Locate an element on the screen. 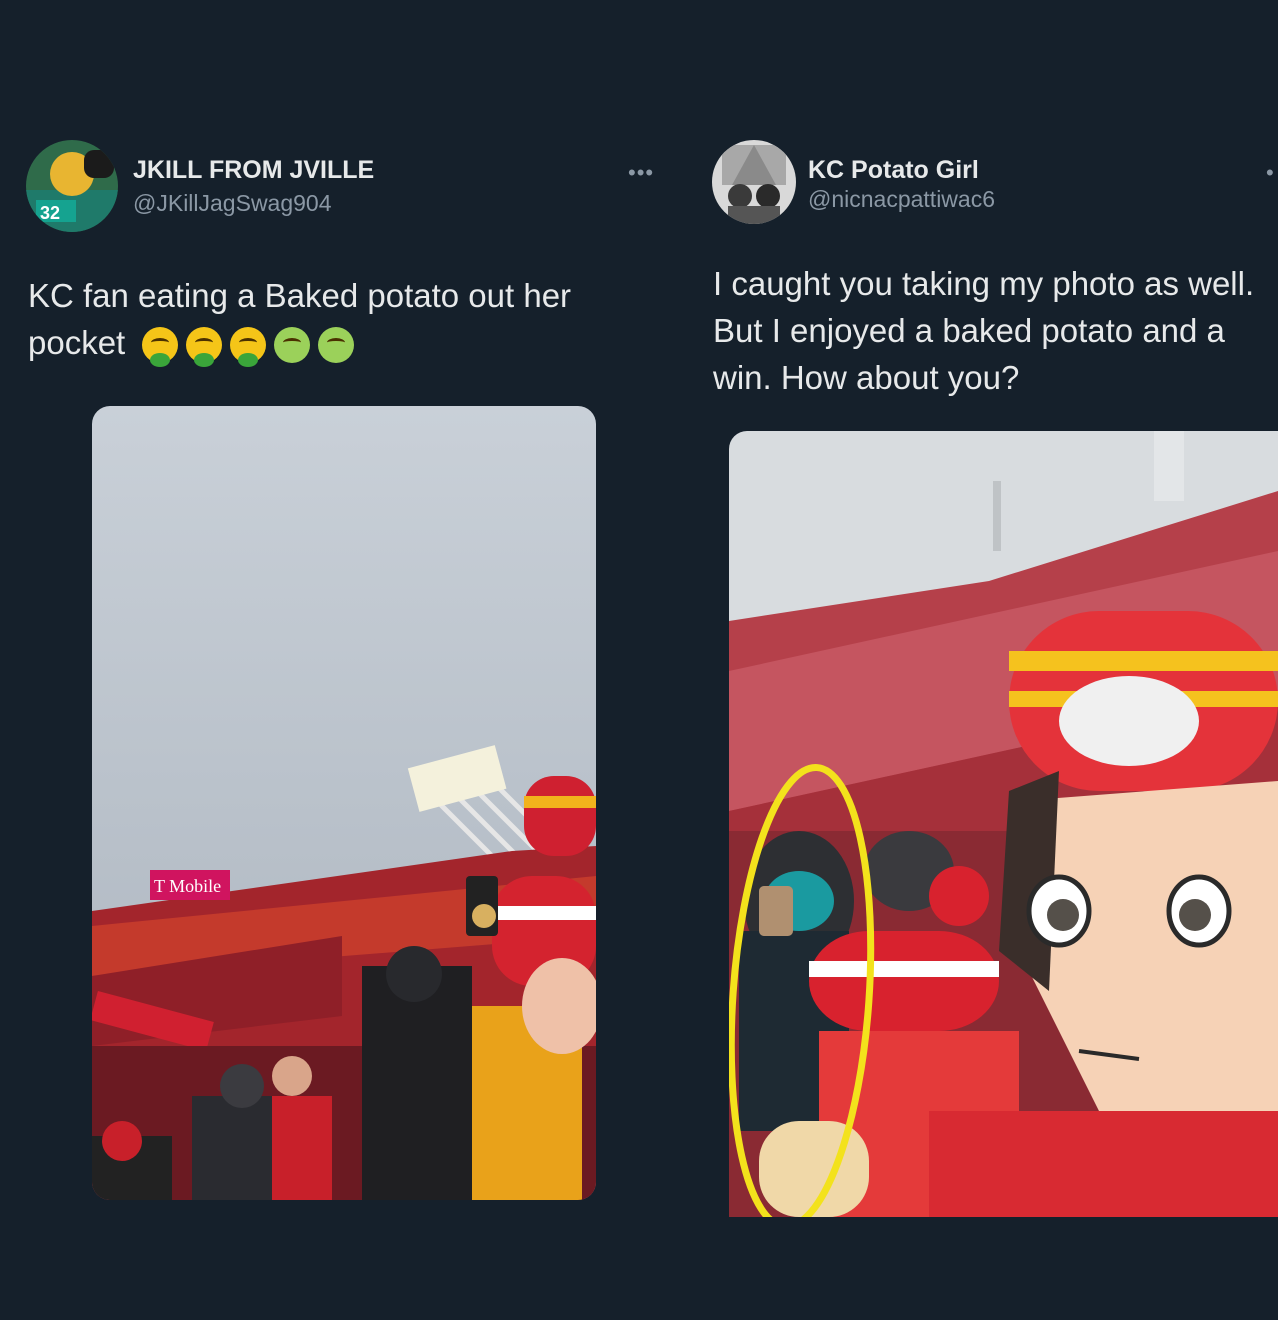 The height and width of the screenshot is (1320, 1278). avatar-right is located at coordinates (754, 182).